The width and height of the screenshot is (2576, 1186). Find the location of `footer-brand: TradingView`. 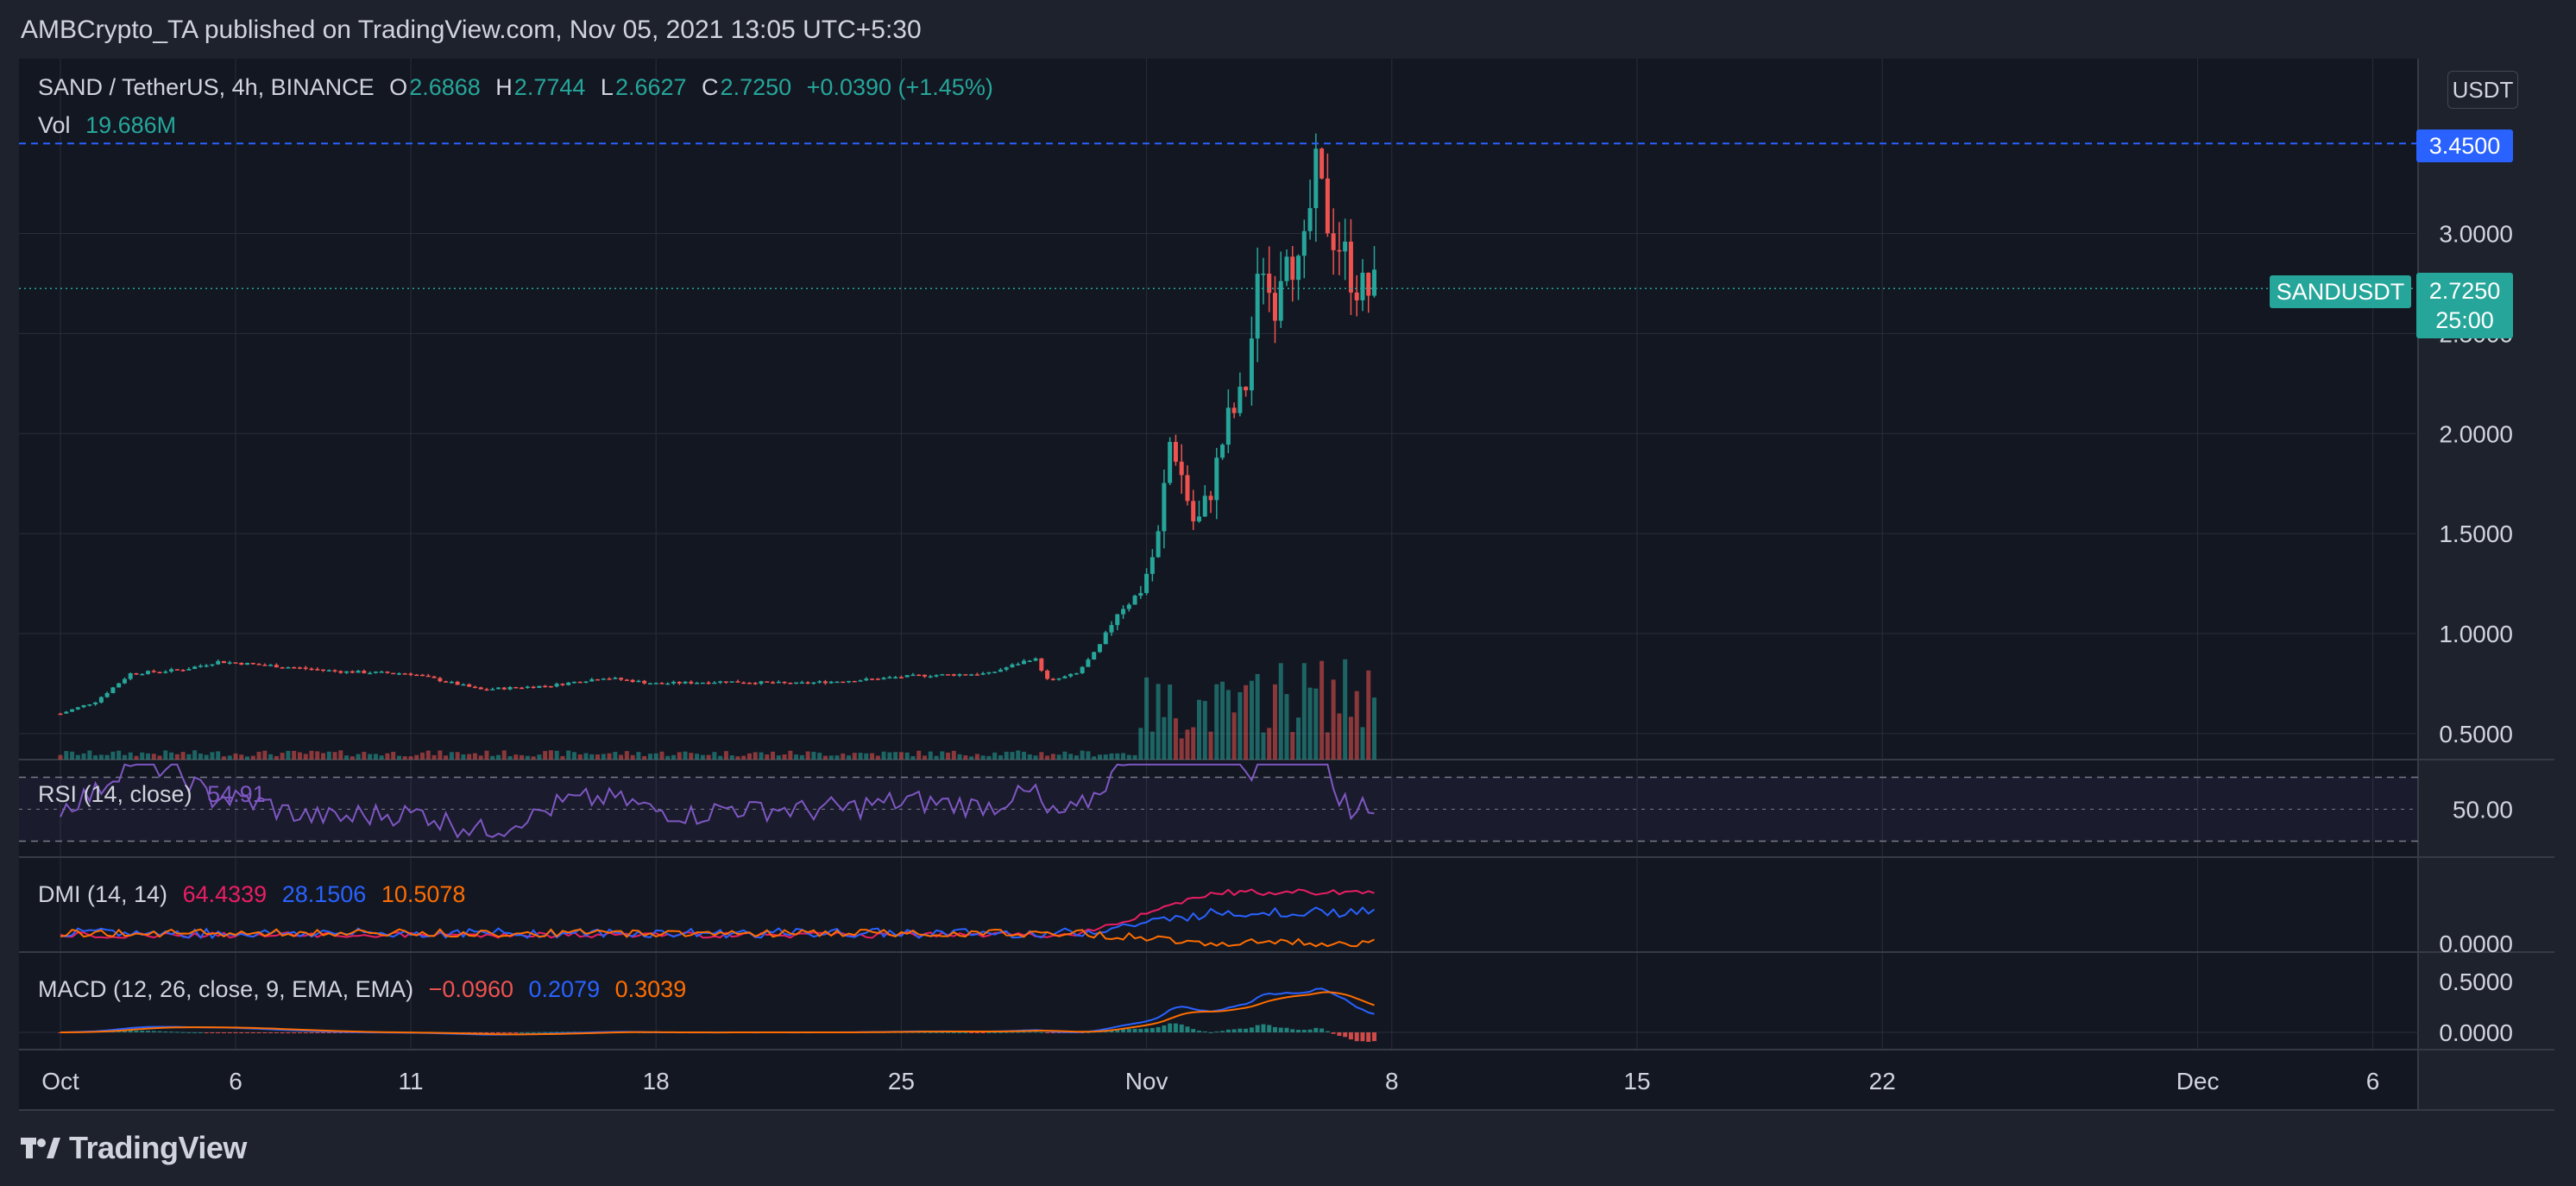

footer-brand: TradingView is located at coordinates (134, 1148).